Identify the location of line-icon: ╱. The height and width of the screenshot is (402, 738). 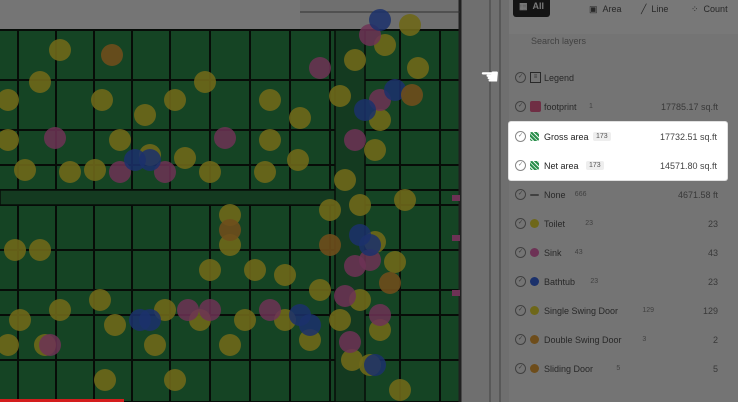
(644, 9).